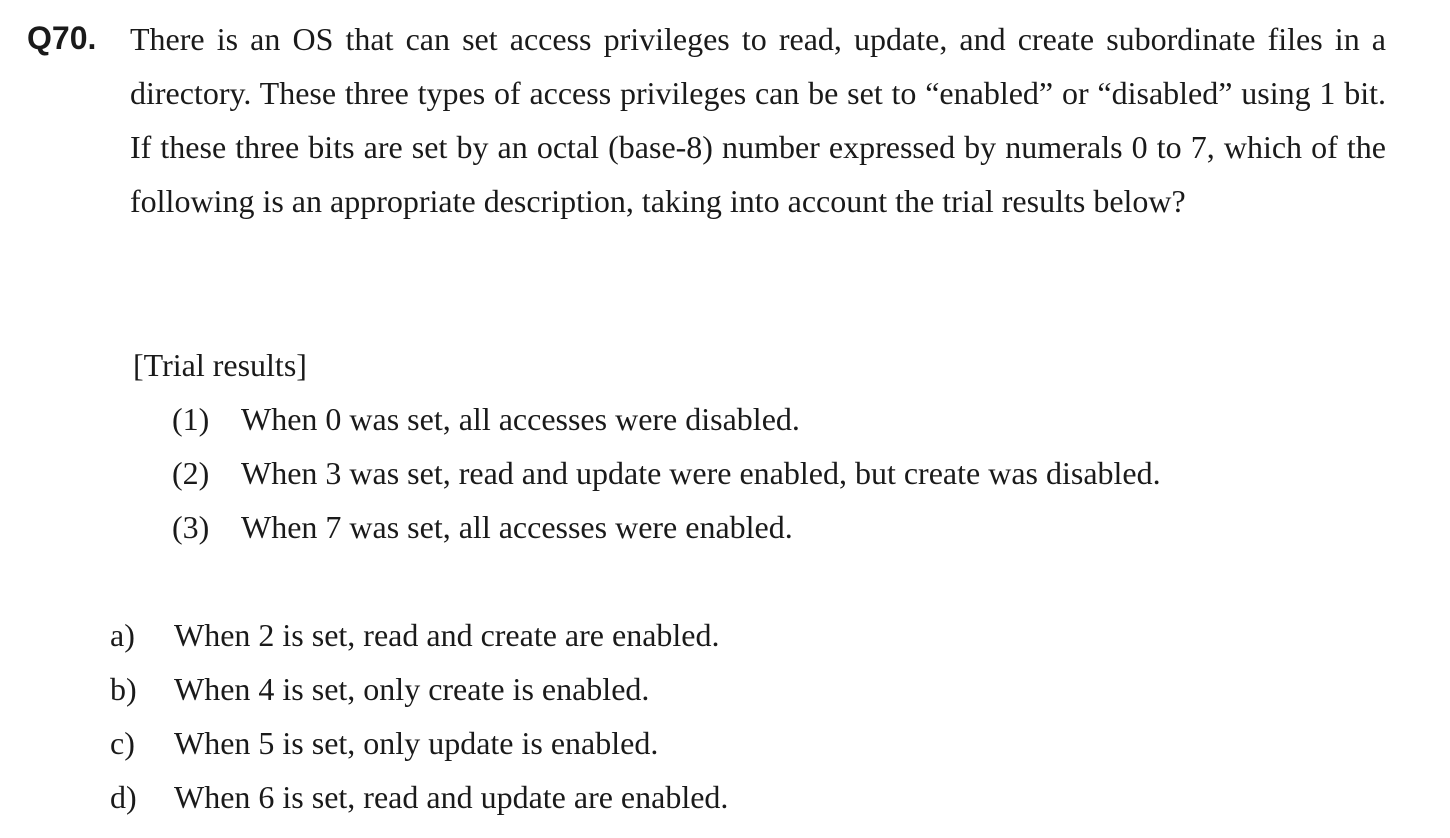 This screenshot has height=838, width=1450. Describe the element at coordinates (123, 797) in the screenshot. I see `option-letter: d)` at that location.